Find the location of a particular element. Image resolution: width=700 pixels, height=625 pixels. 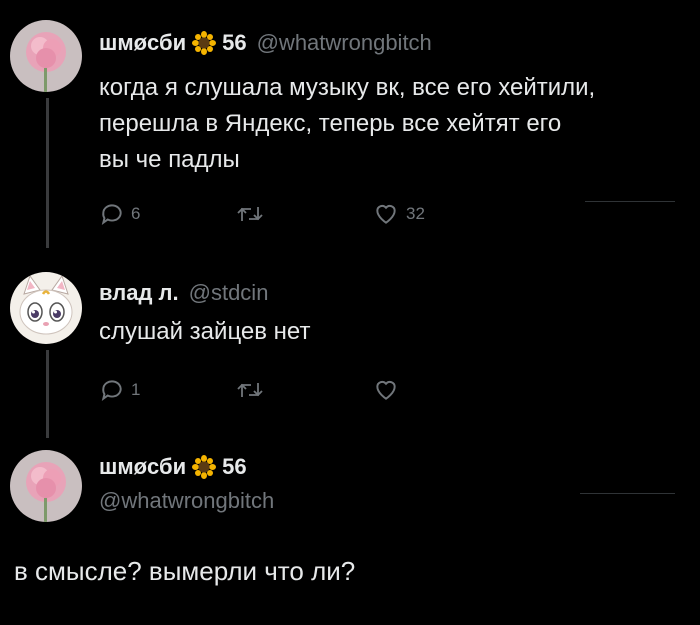

reply-count: 1 is located at coordinates (136, 389).